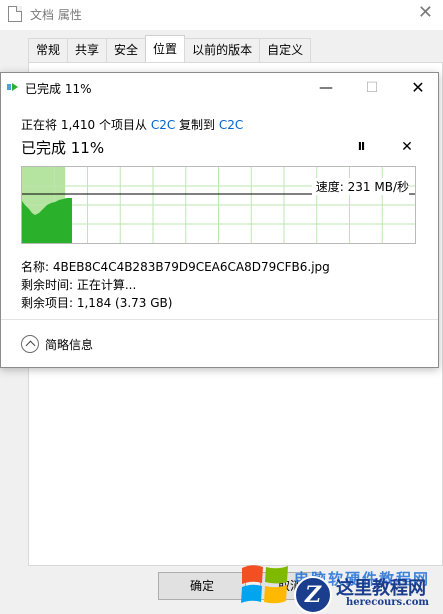 The height and width of the screenshot is (614, 443). Describe the element at coordinates (15, 14) in the screenshot. I see `document-icon` at that location.